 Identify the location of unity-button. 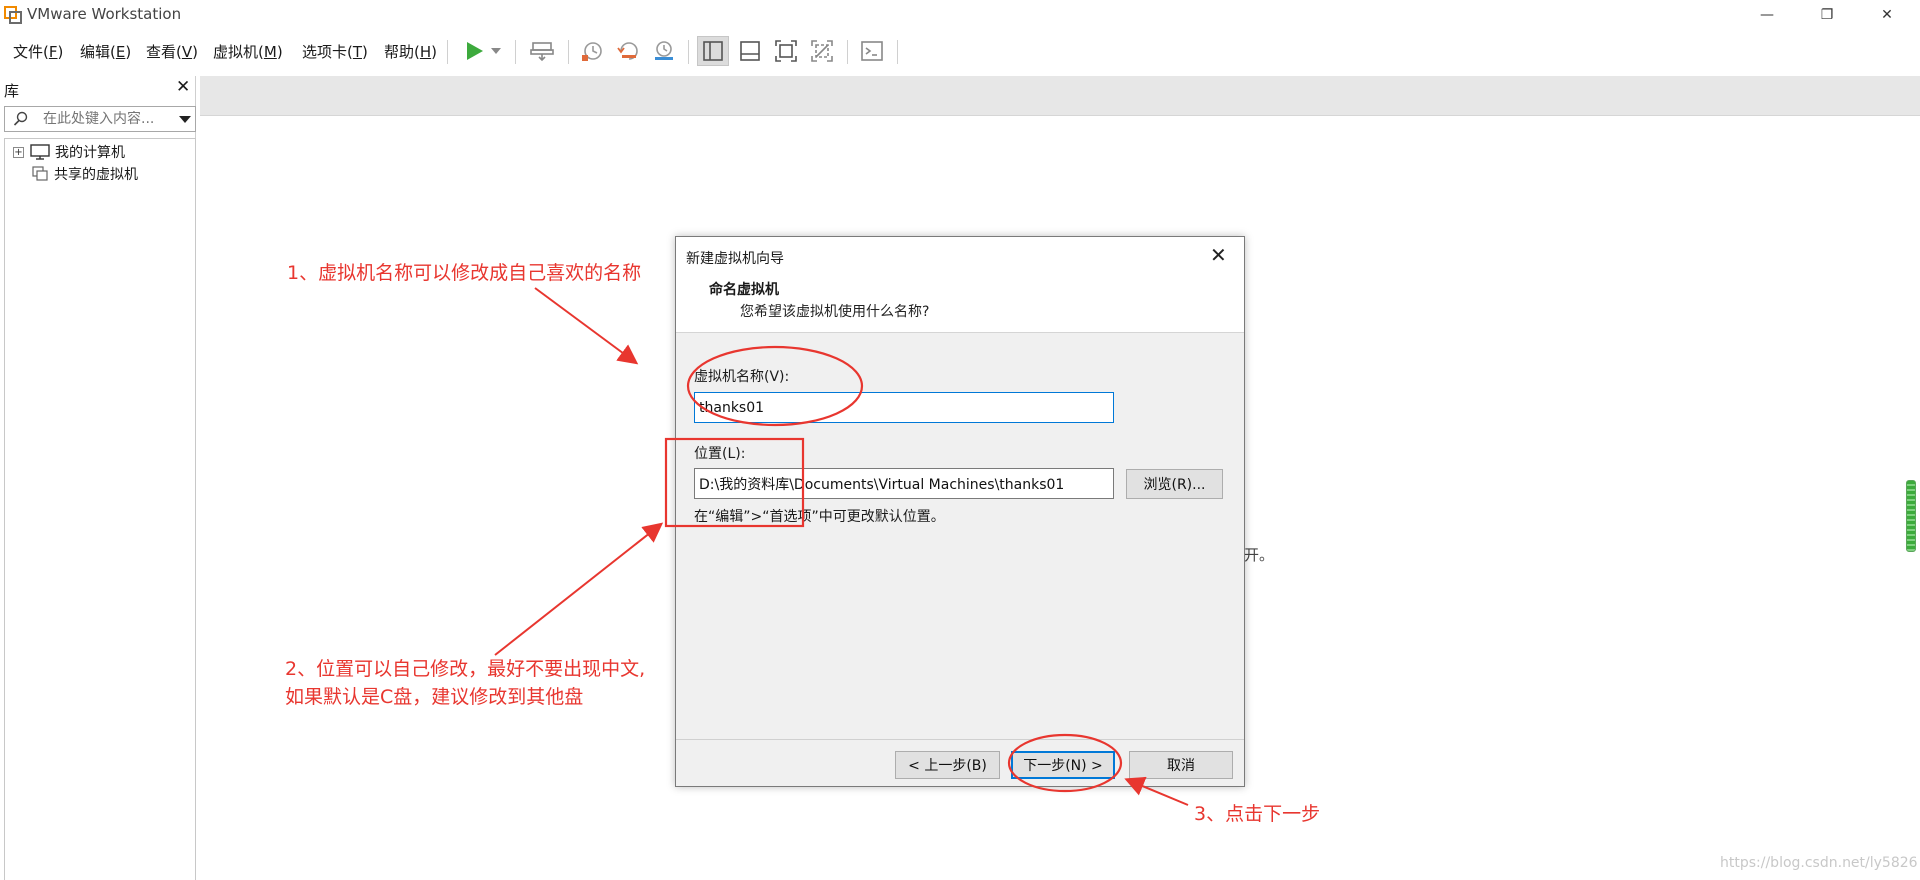
(822, 51).